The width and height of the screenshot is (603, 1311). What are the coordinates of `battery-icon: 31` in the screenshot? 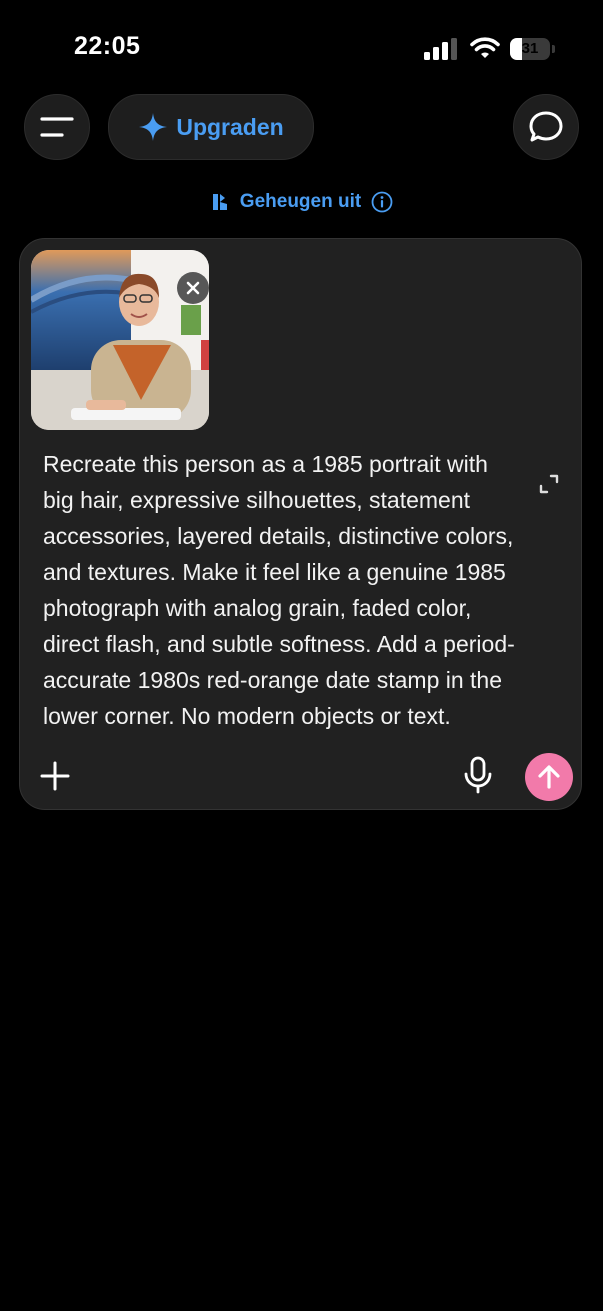 It's located at (530, 49).